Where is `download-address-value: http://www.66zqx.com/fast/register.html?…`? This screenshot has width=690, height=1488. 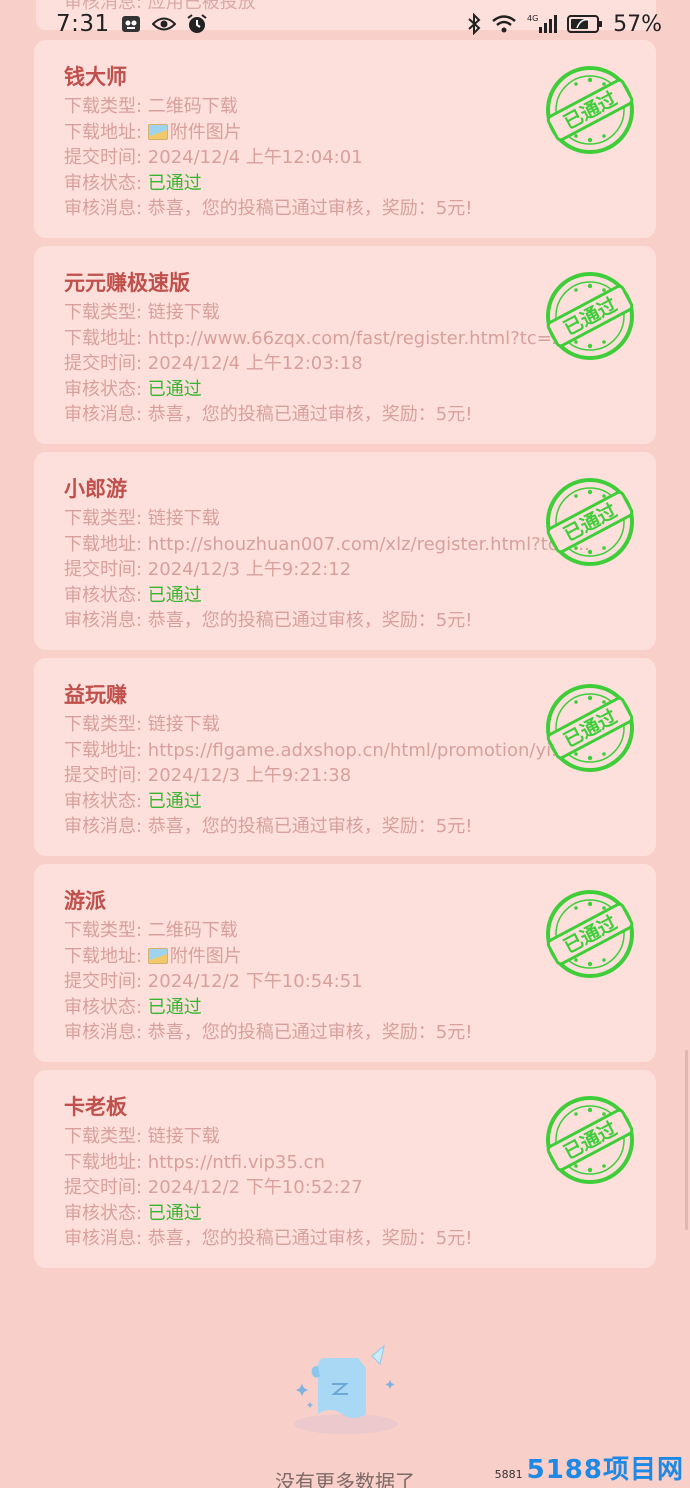 download-address-value: http://www.66zqx.com/fast/register.html?… is located at coordinates (355, 338).